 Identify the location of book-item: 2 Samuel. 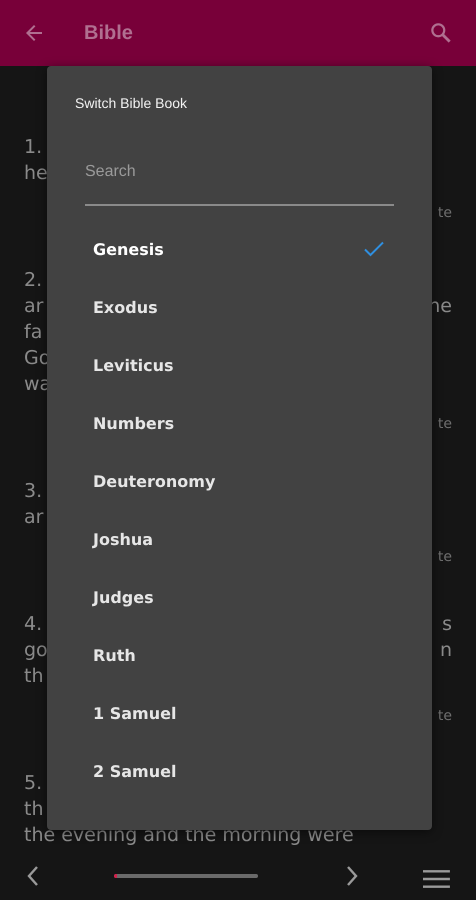
(239, 771).